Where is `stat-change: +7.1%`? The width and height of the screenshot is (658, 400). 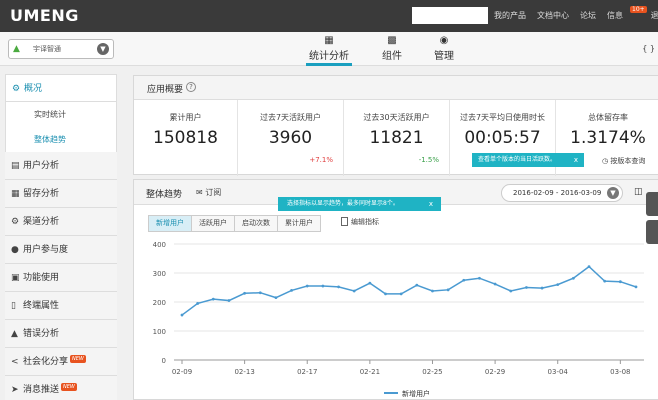
stat-change: +7.1% is located at coordinates (321, 160).